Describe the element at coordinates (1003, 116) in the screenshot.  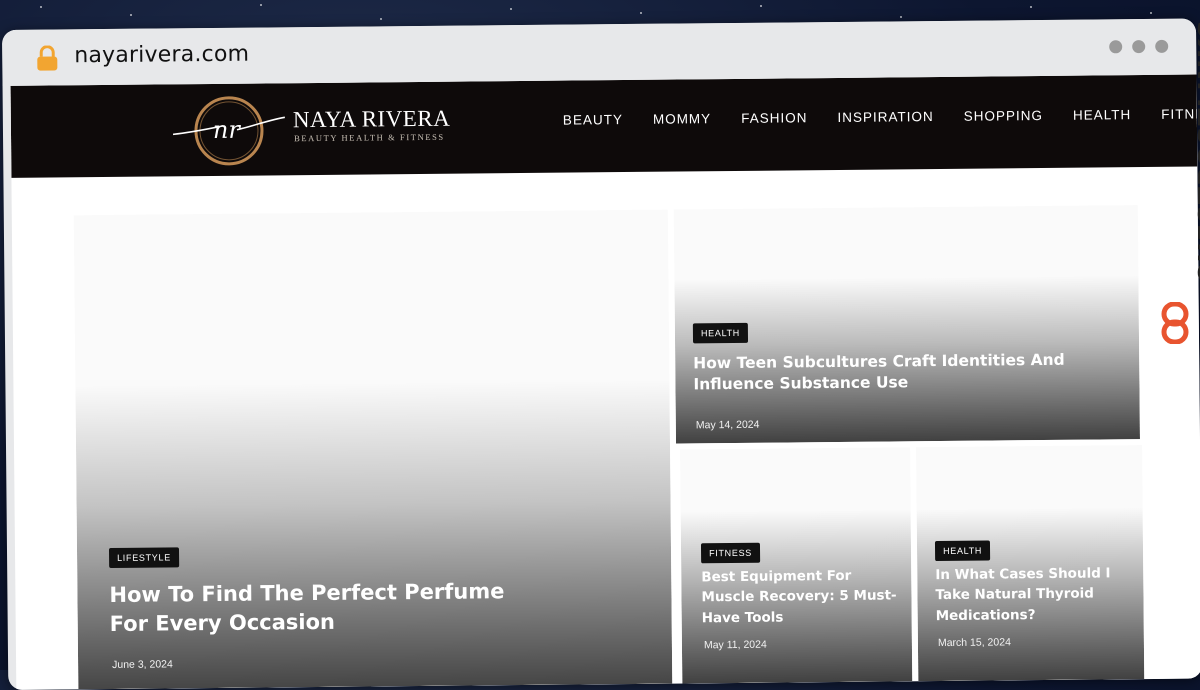
I see `nav-item-shopping: SHOPPING` at that location.